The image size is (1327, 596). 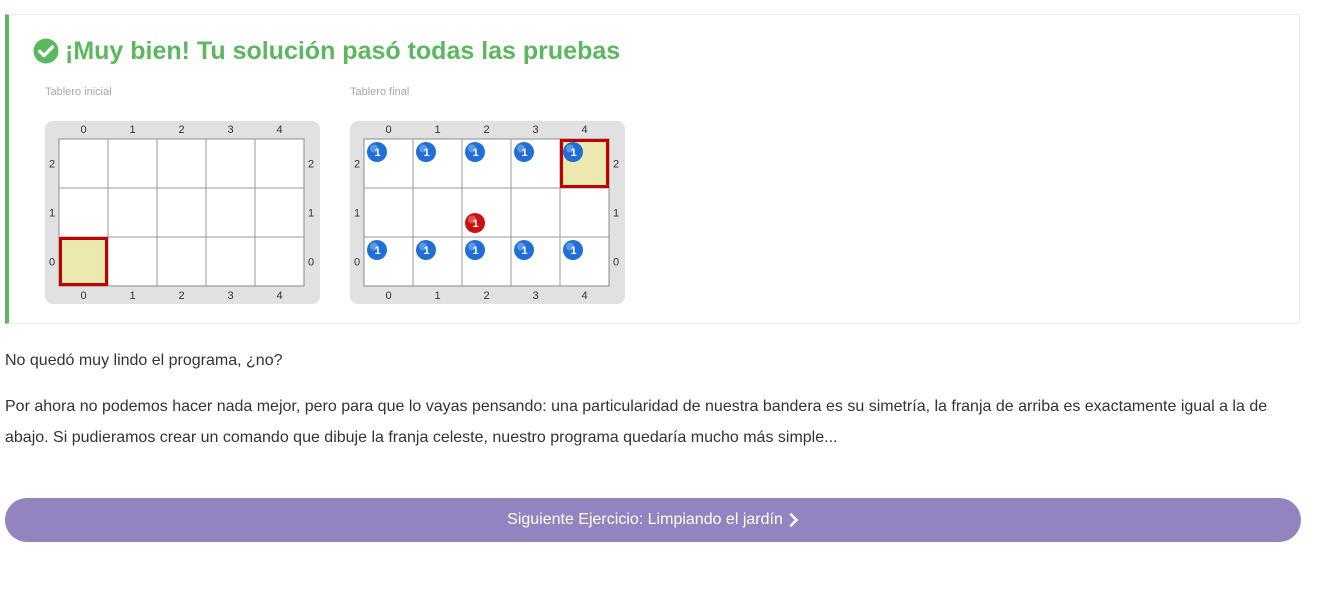 What do you see at coordinates (46, 51) in the screenshot?
I see `check-circle-icon` at bounding box center [46, 51].